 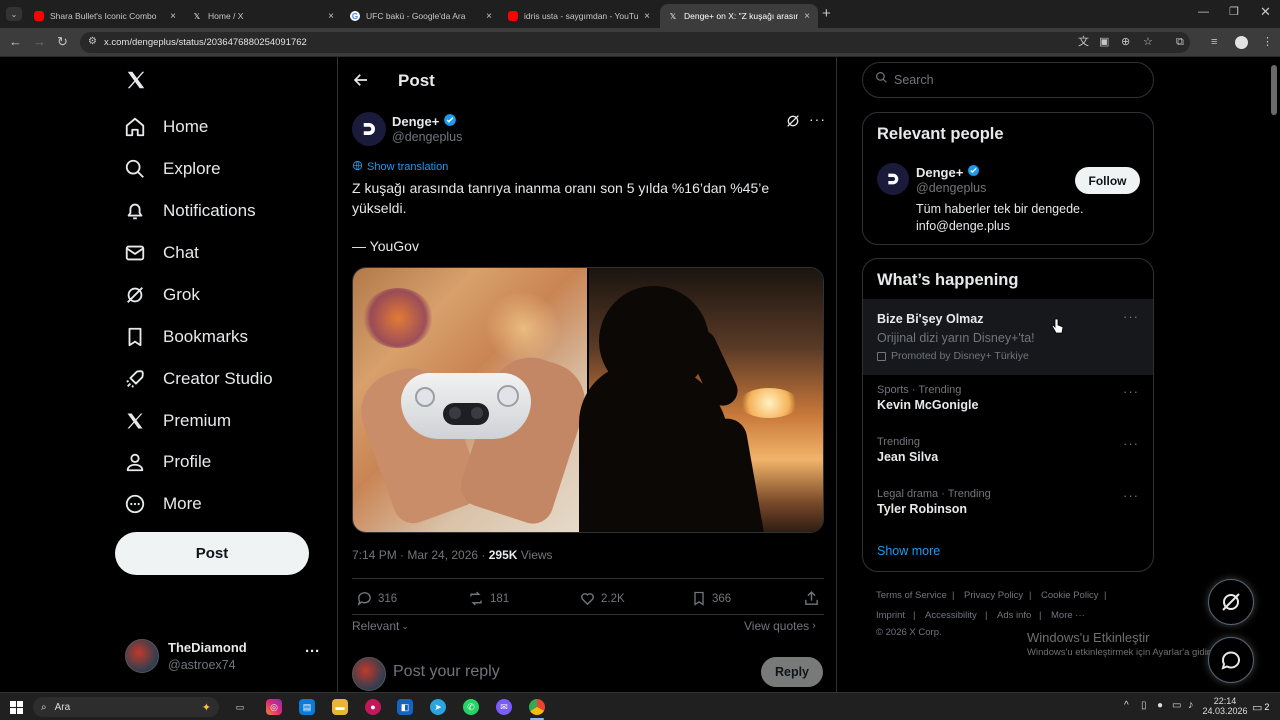 I want to click on reply-input: Post your reply, so click(x=543, y=672).